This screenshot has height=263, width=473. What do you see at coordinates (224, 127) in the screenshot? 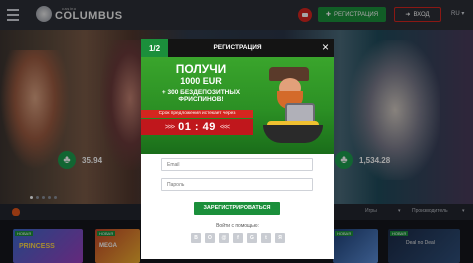
I see `arrows-left-icon: <<<` at bounding box center [224, 127].